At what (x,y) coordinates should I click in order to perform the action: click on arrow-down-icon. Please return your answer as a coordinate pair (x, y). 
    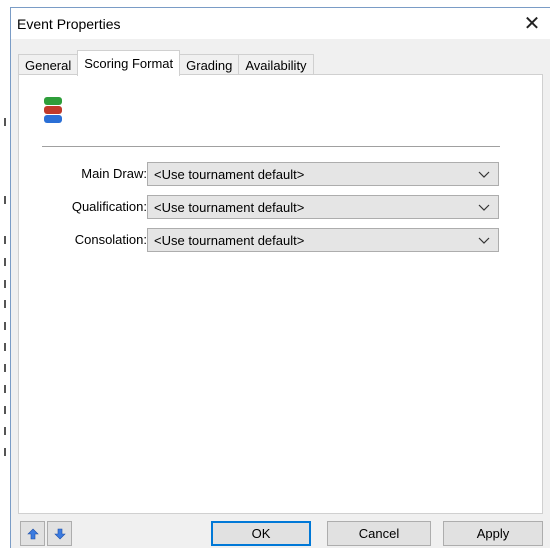
    Looking at the image, I should click on (59, 533).